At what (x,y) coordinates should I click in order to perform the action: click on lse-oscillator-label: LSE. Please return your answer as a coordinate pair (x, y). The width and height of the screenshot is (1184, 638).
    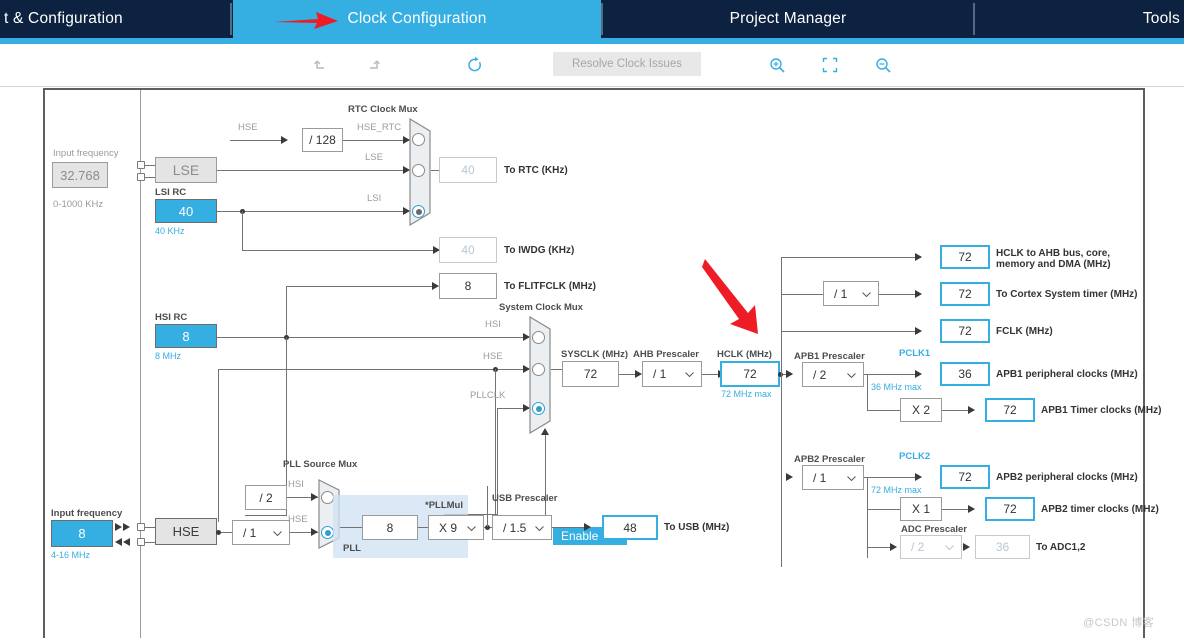
    Looking at the image, I should click on (186, 170).